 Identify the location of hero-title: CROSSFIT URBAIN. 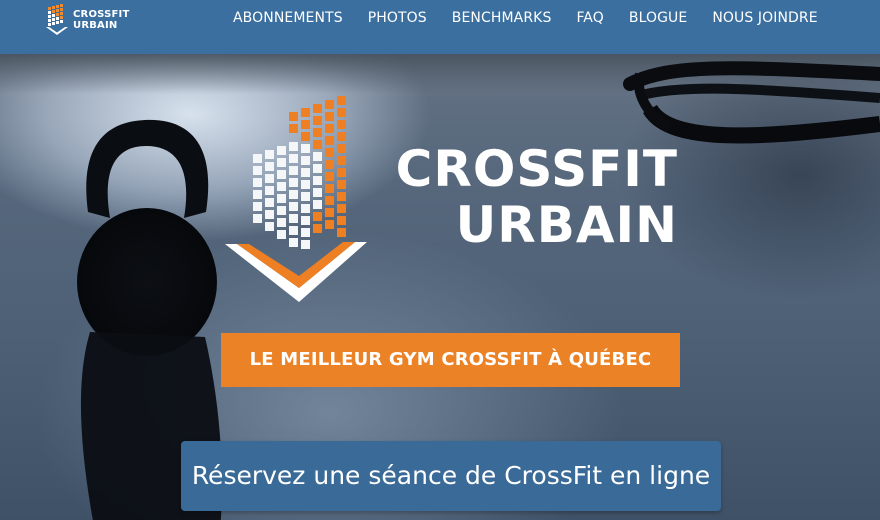
(528, 197).